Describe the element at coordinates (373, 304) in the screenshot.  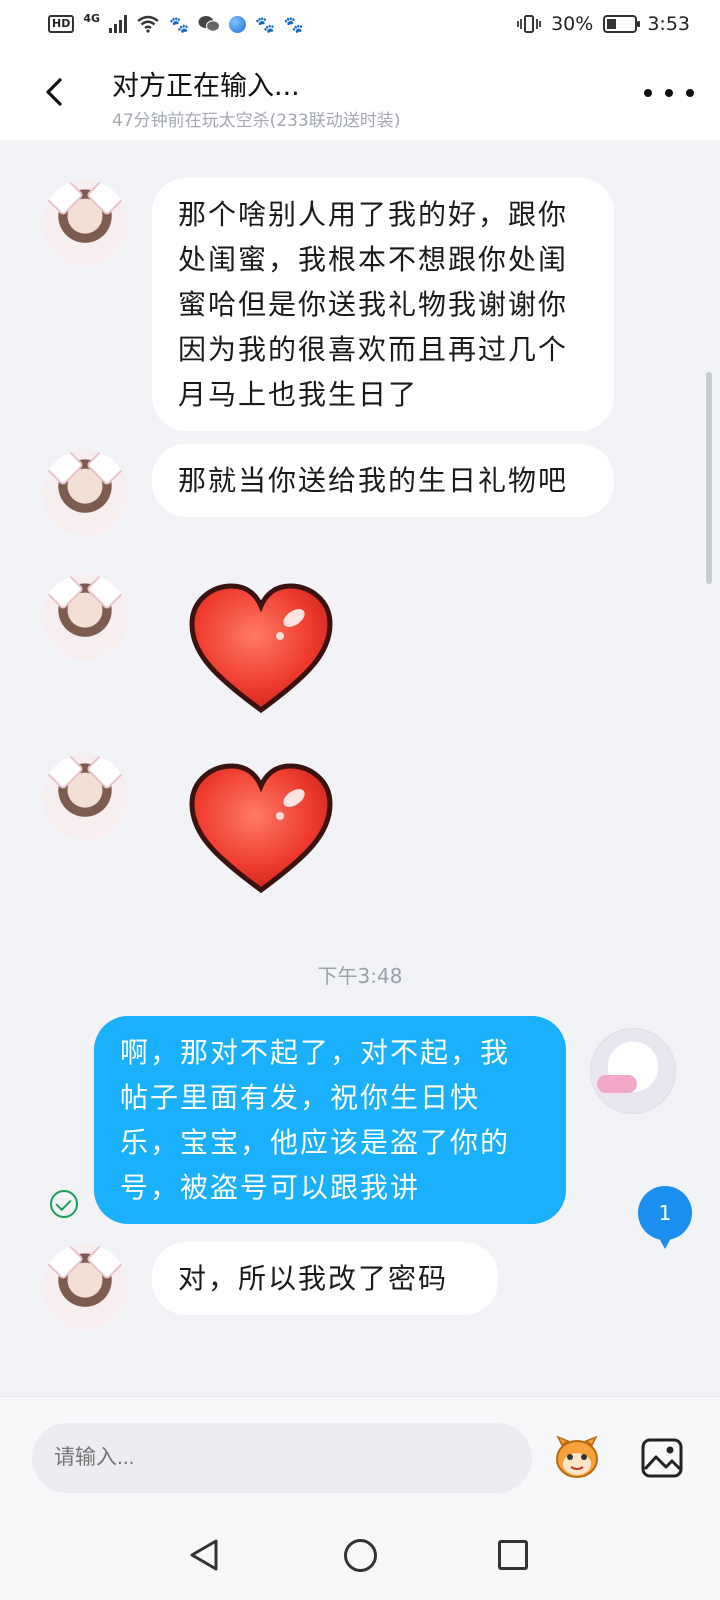
I see `message-line: 蜜哈但是你送我礼物我谢谢你` at that location.